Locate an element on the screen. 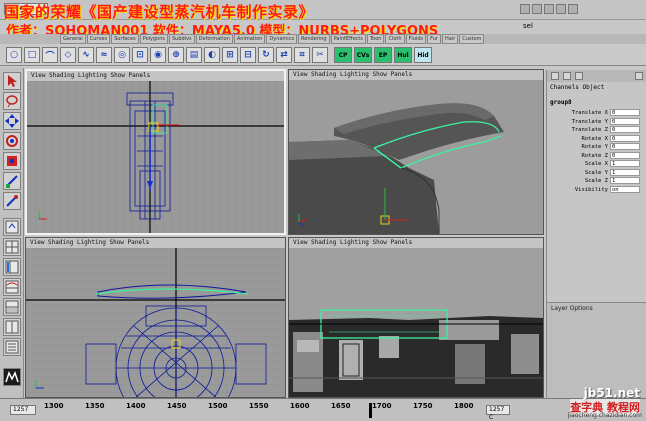  lasso-tool-icon is located at coordinates (12, 101).